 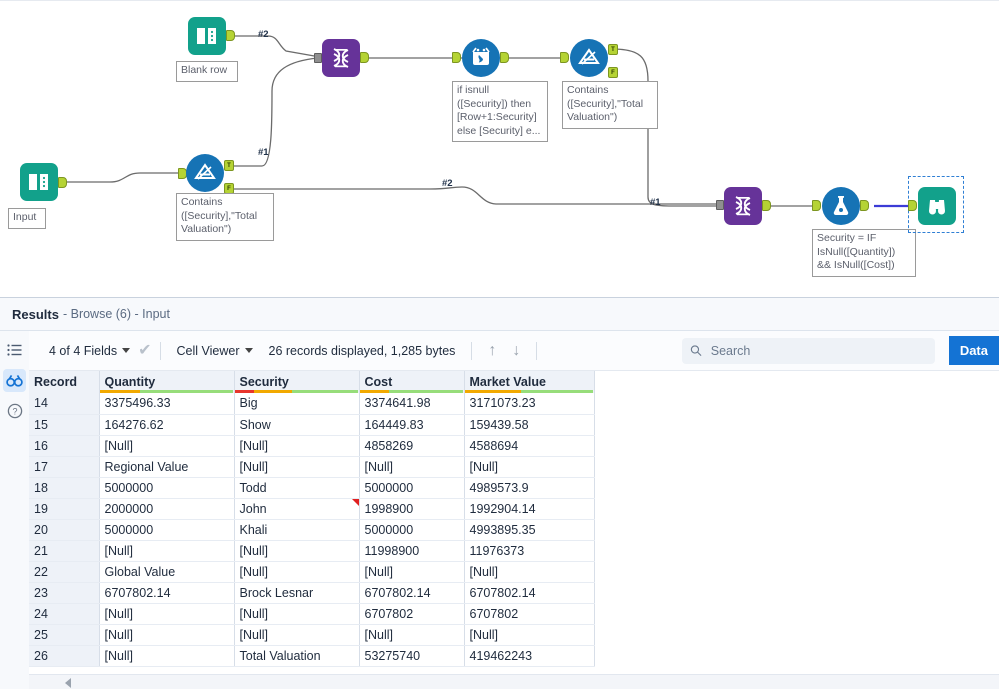 I want to click on port-input-output, so click(x=62, y=182).